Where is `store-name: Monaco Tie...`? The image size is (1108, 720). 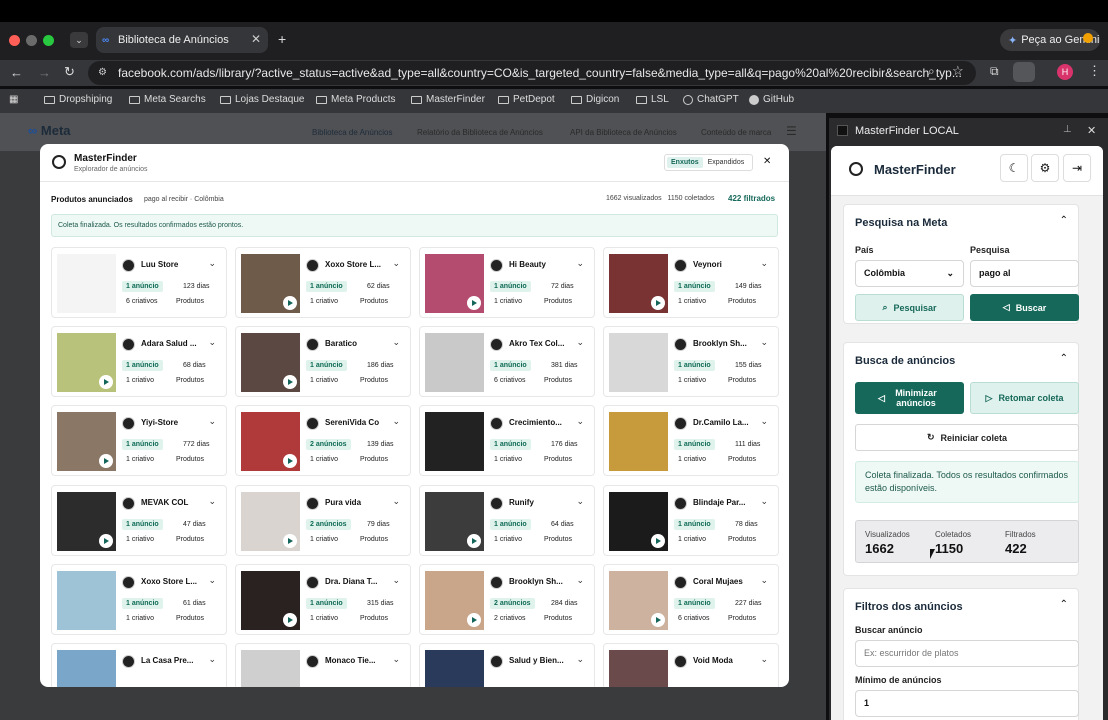 store-name: Monaco Tie... is located at coordinates (359, 660).